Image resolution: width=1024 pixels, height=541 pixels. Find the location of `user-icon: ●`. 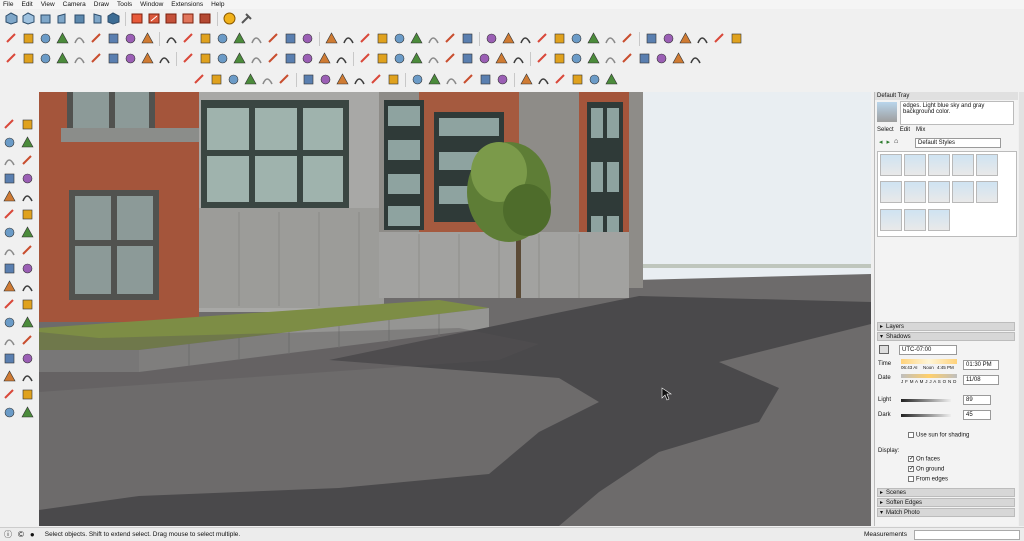

user-icon: ● is located at coordinates (32, 534).